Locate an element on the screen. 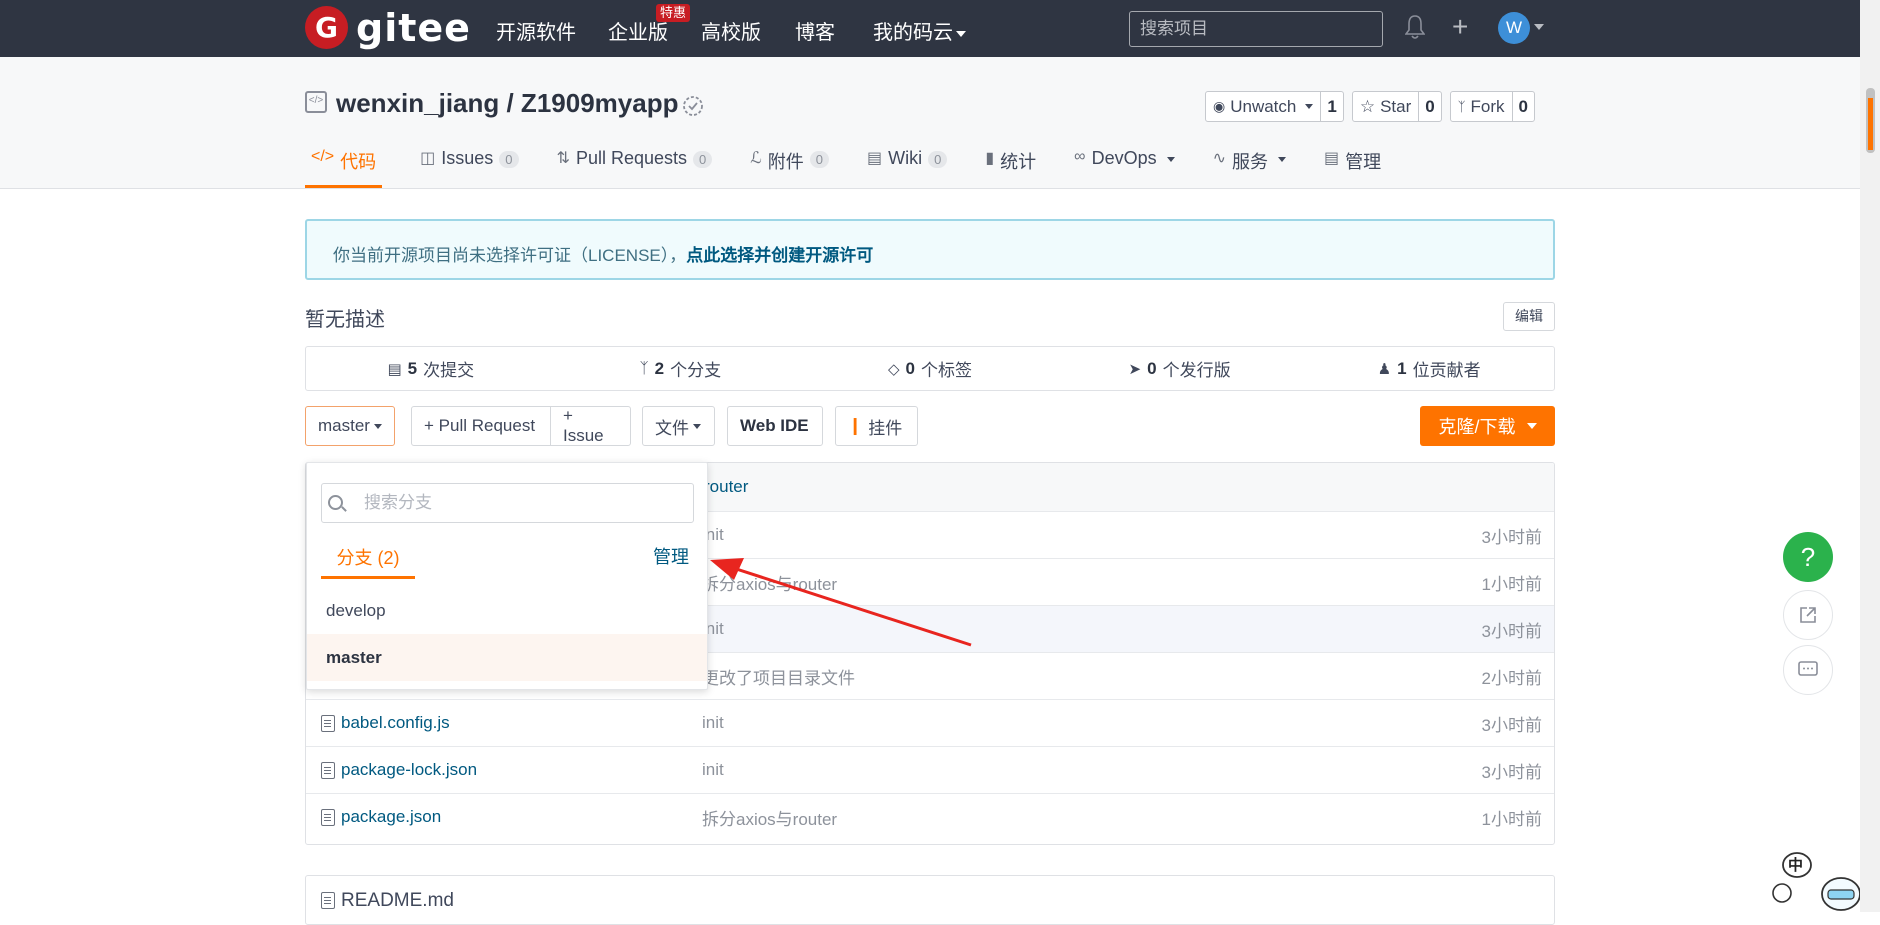  repo-description: 暂无描述 is located at coordinates (345, 320).